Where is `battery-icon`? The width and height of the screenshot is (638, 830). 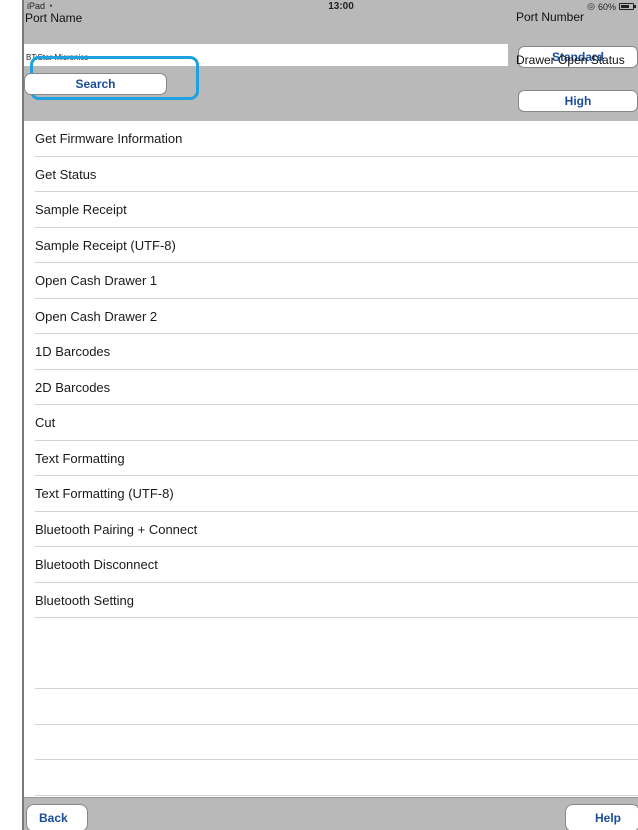
battery-icon is located at coordinates (627, 6).